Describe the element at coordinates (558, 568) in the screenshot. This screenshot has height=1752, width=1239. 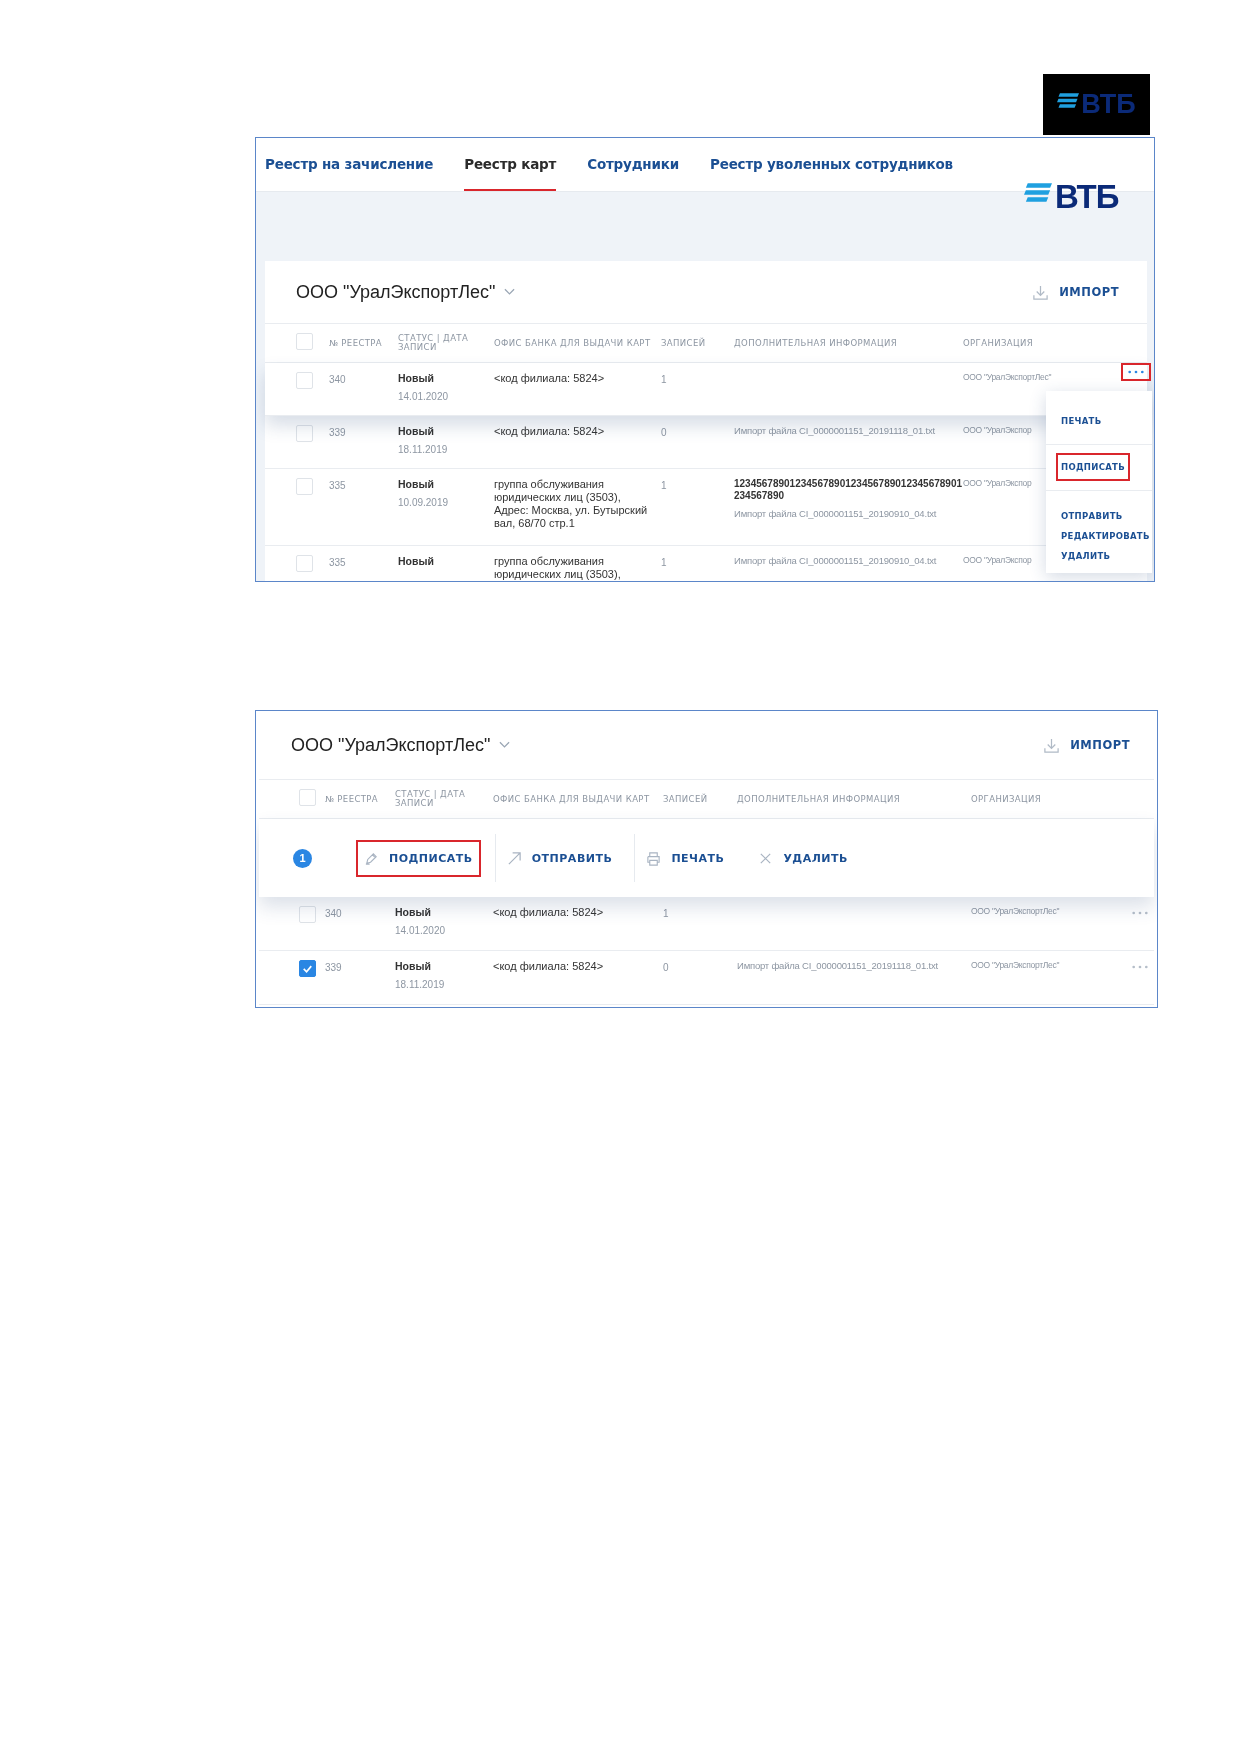
I see `table-cell-text: группа обслуживания юридических лиц (3503),` at that location.